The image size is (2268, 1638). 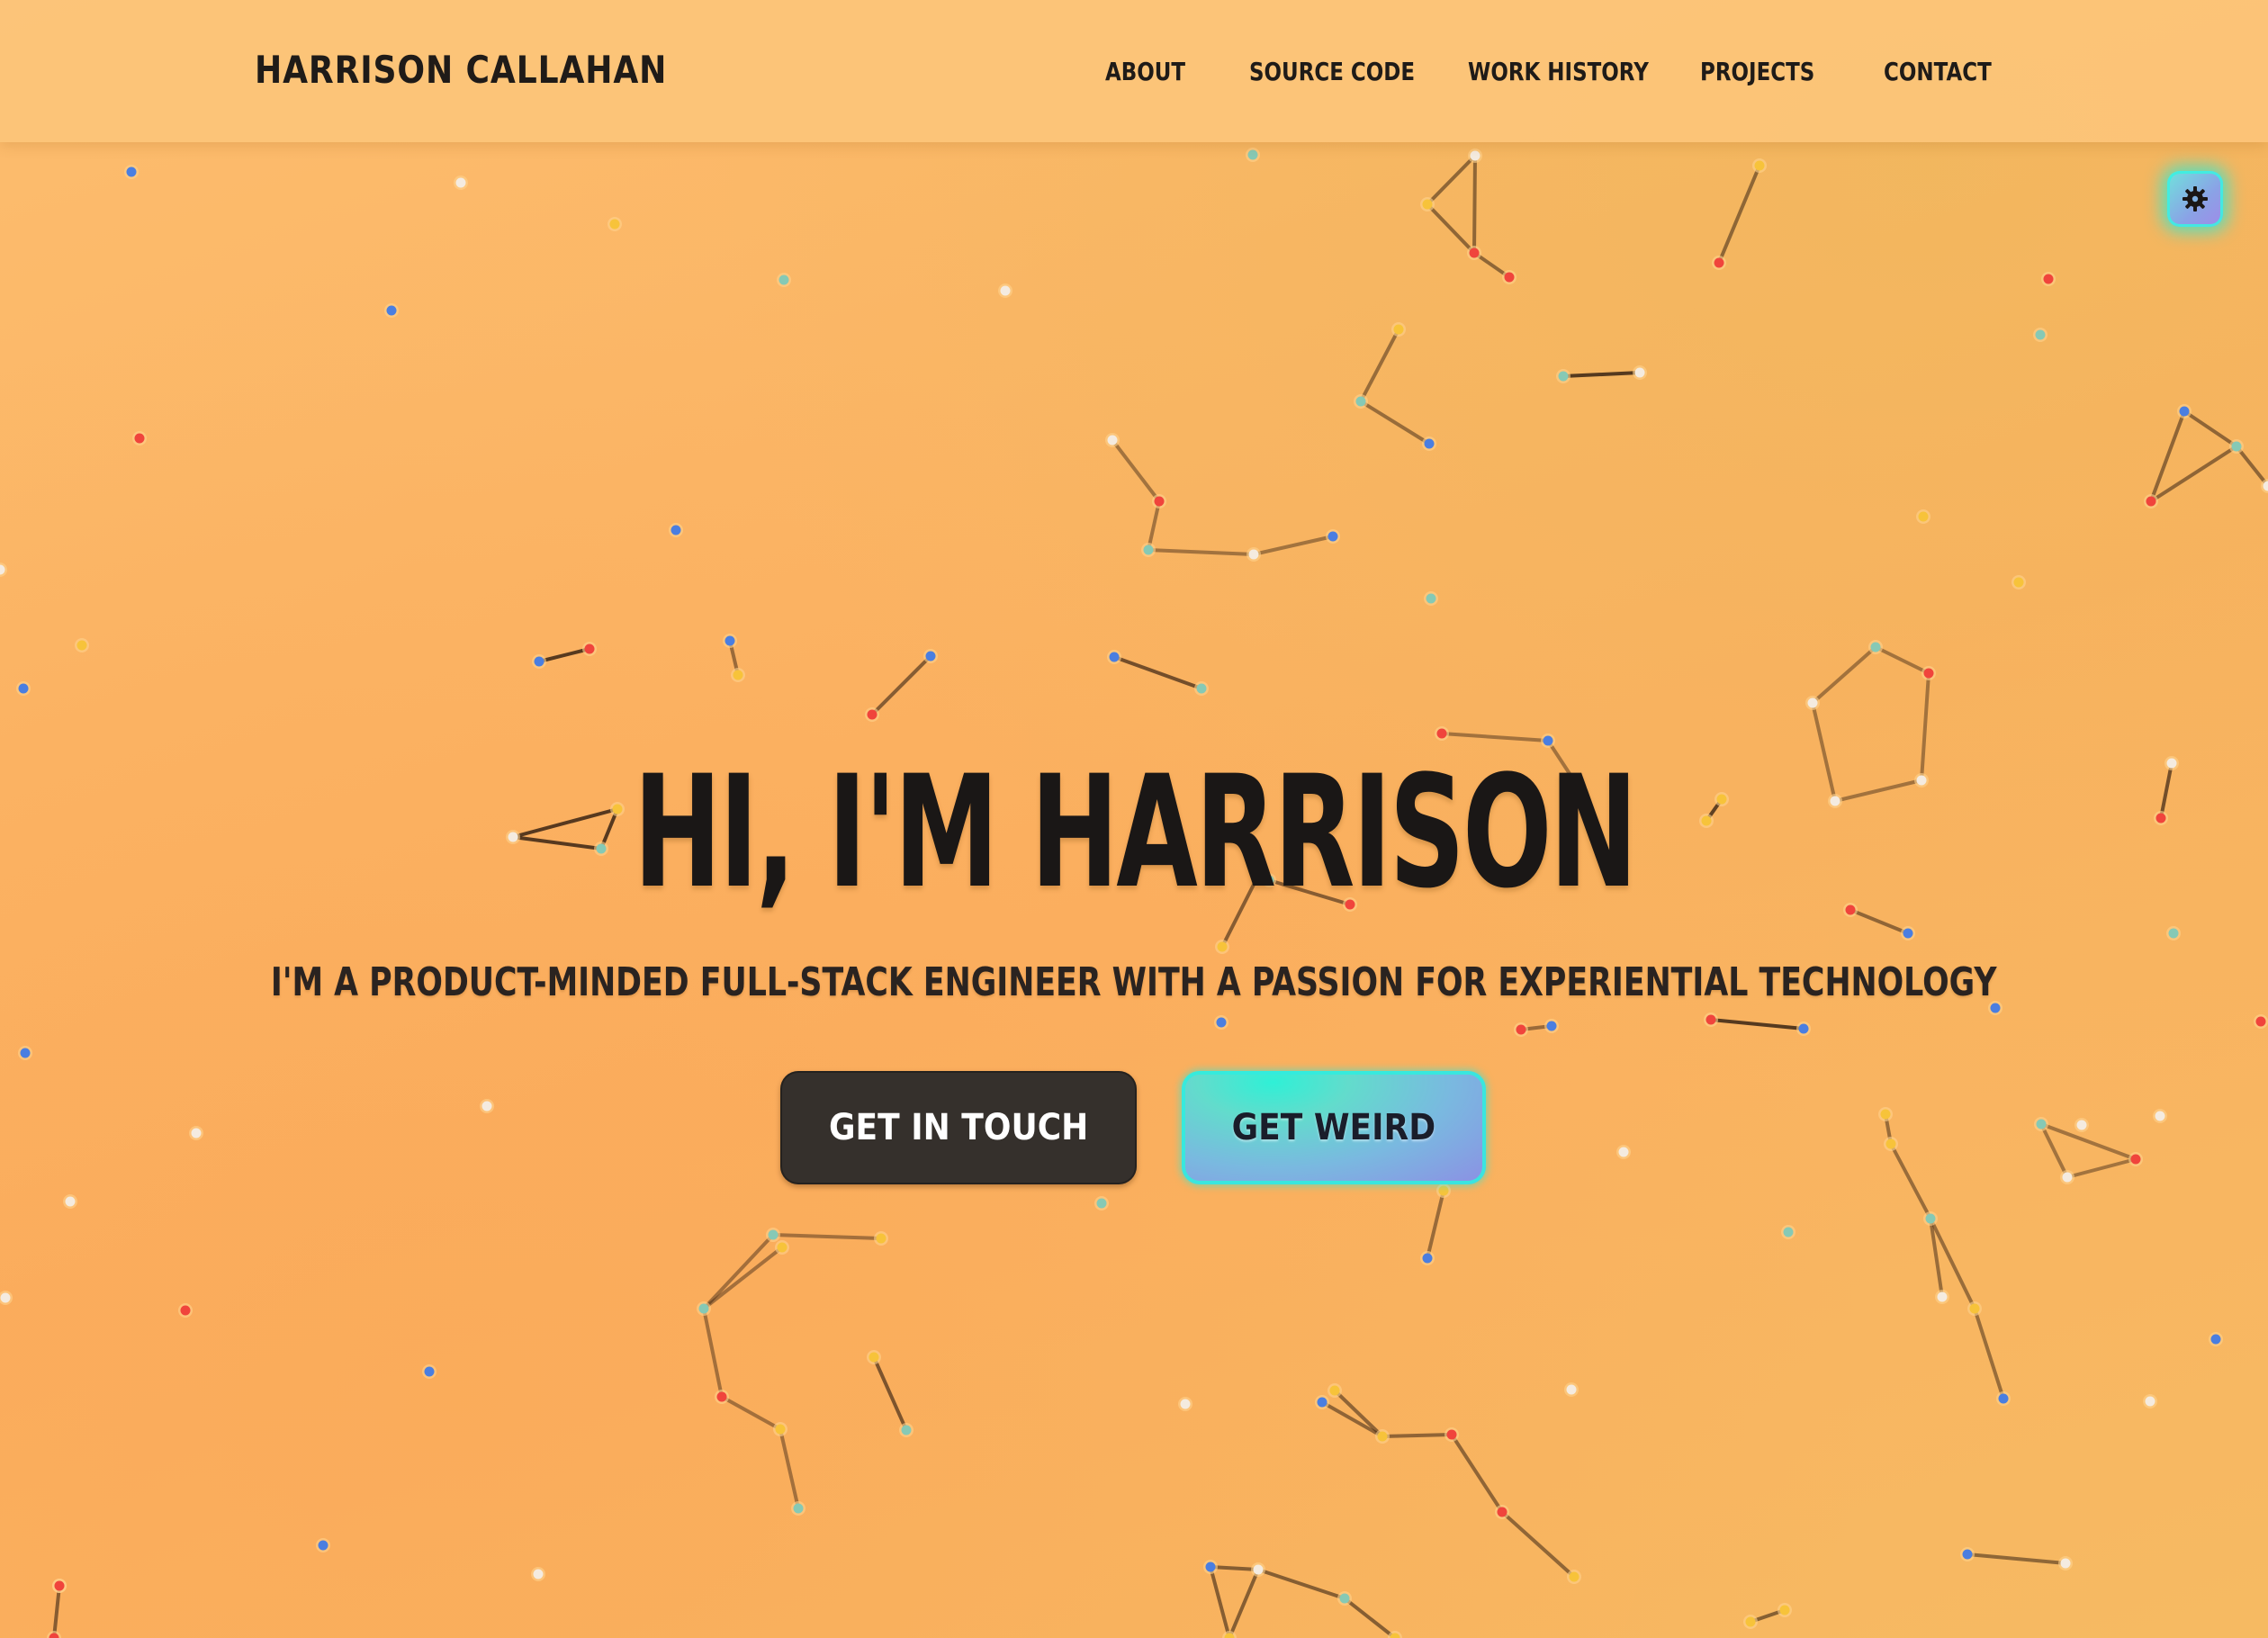 What do you see at coordinates (1334, 1127) in the screenshot?
I see `get-weird-button: GET WEIRD` at bounding box center [1334, 1127].